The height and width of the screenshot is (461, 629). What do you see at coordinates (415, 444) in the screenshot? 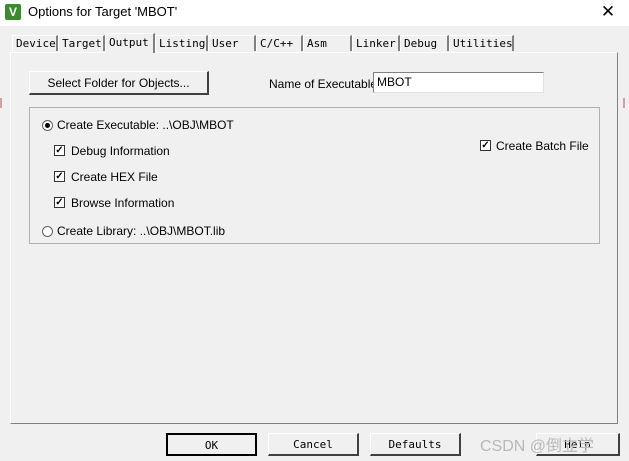
I see `defaults-button: Defaults` at bounding box center [415, 444].